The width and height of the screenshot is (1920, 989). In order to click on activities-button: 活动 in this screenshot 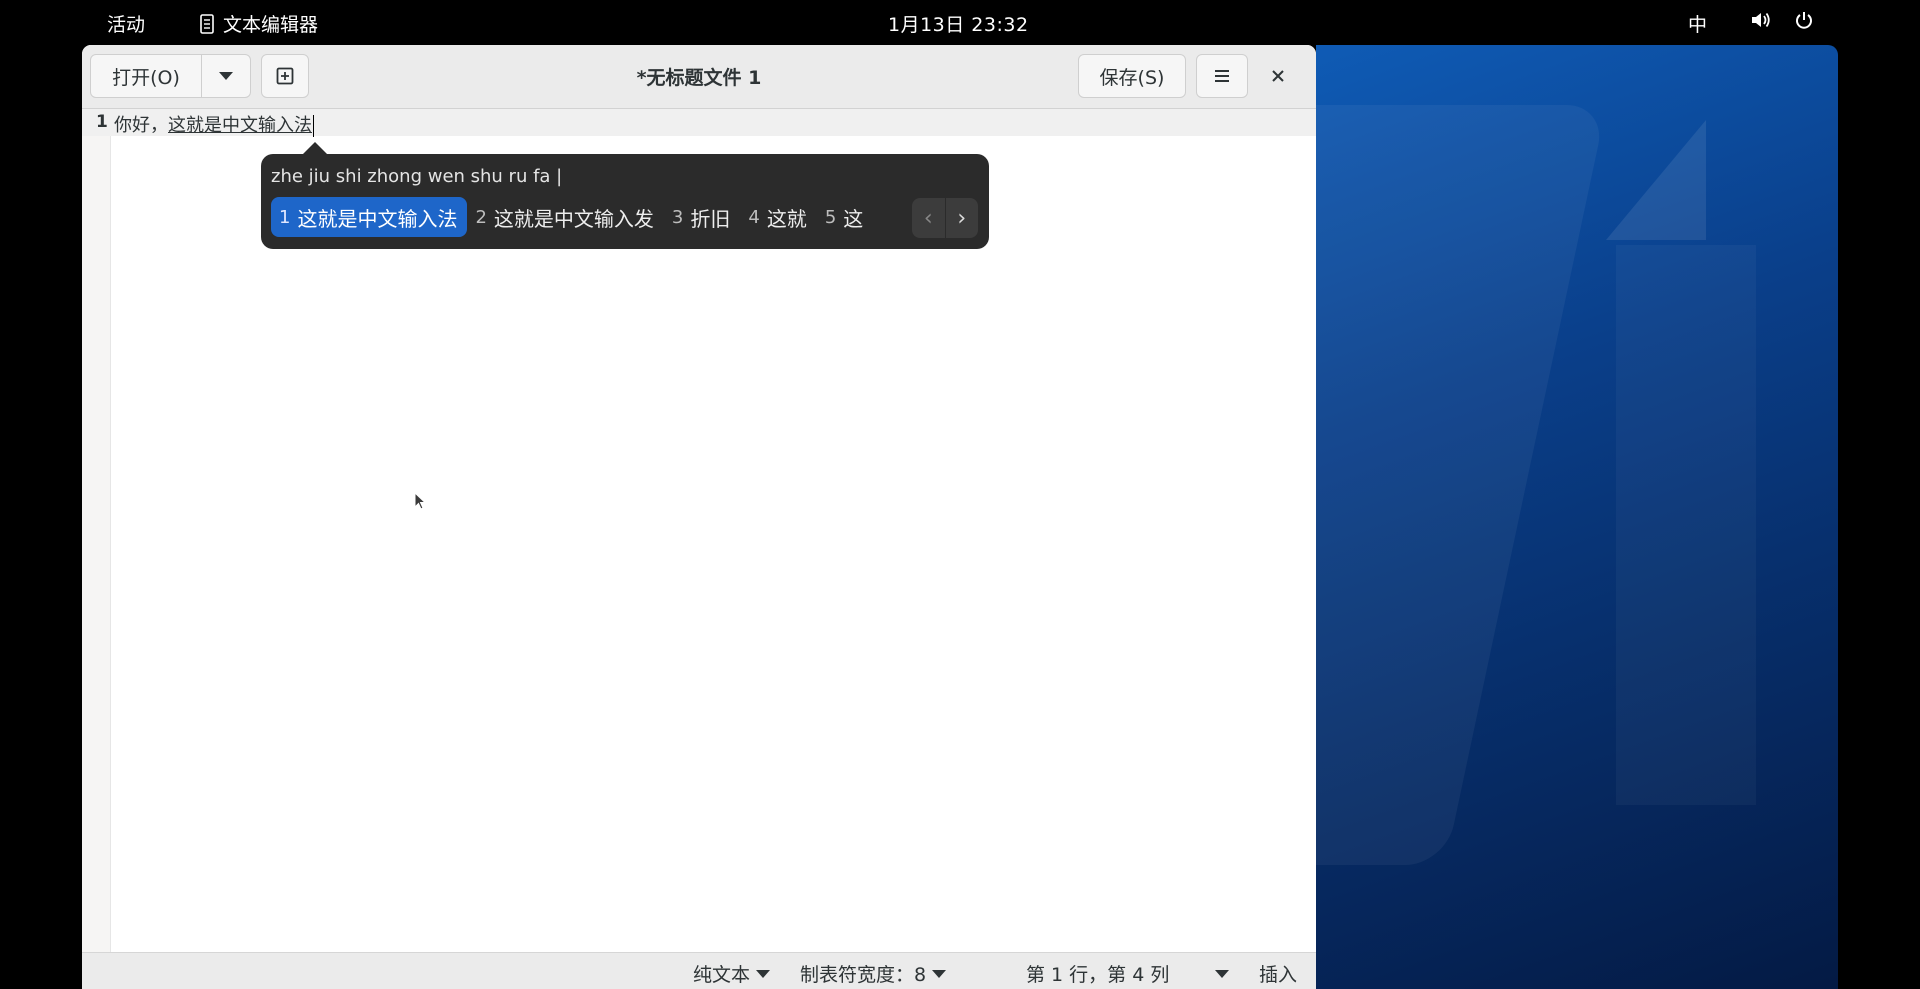, I will do `click(126, 23)`.